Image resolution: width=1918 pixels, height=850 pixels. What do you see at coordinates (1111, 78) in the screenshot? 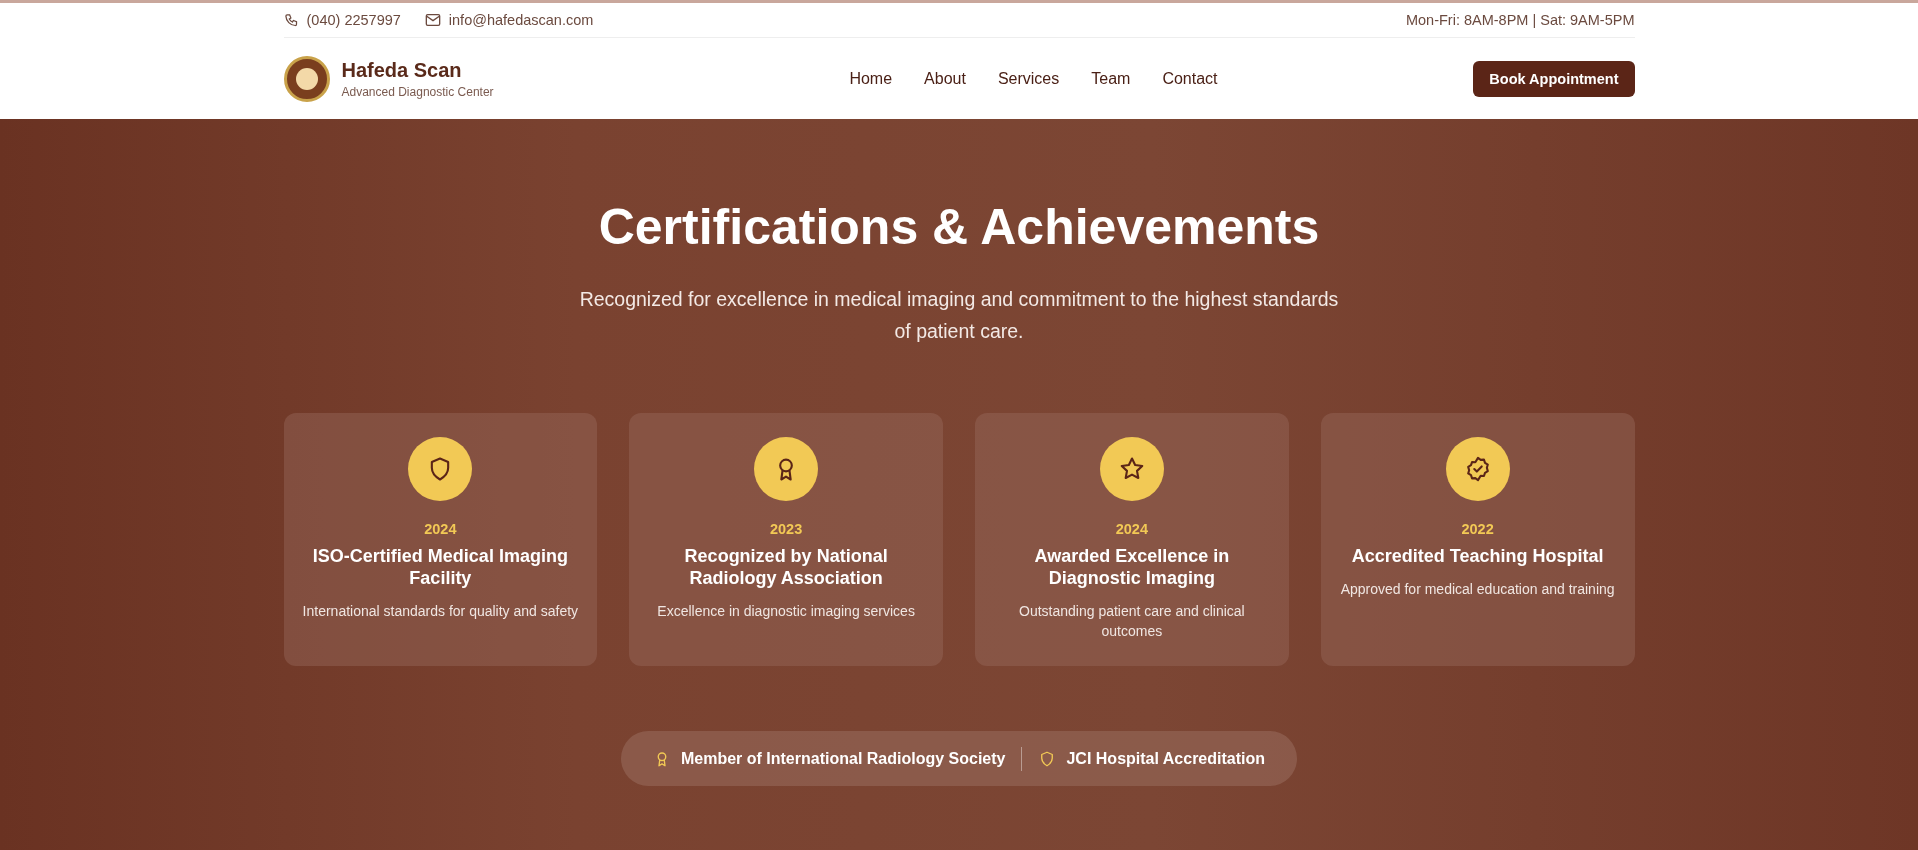
I see `nav-link: Team` at bounding box center [1111, 78].